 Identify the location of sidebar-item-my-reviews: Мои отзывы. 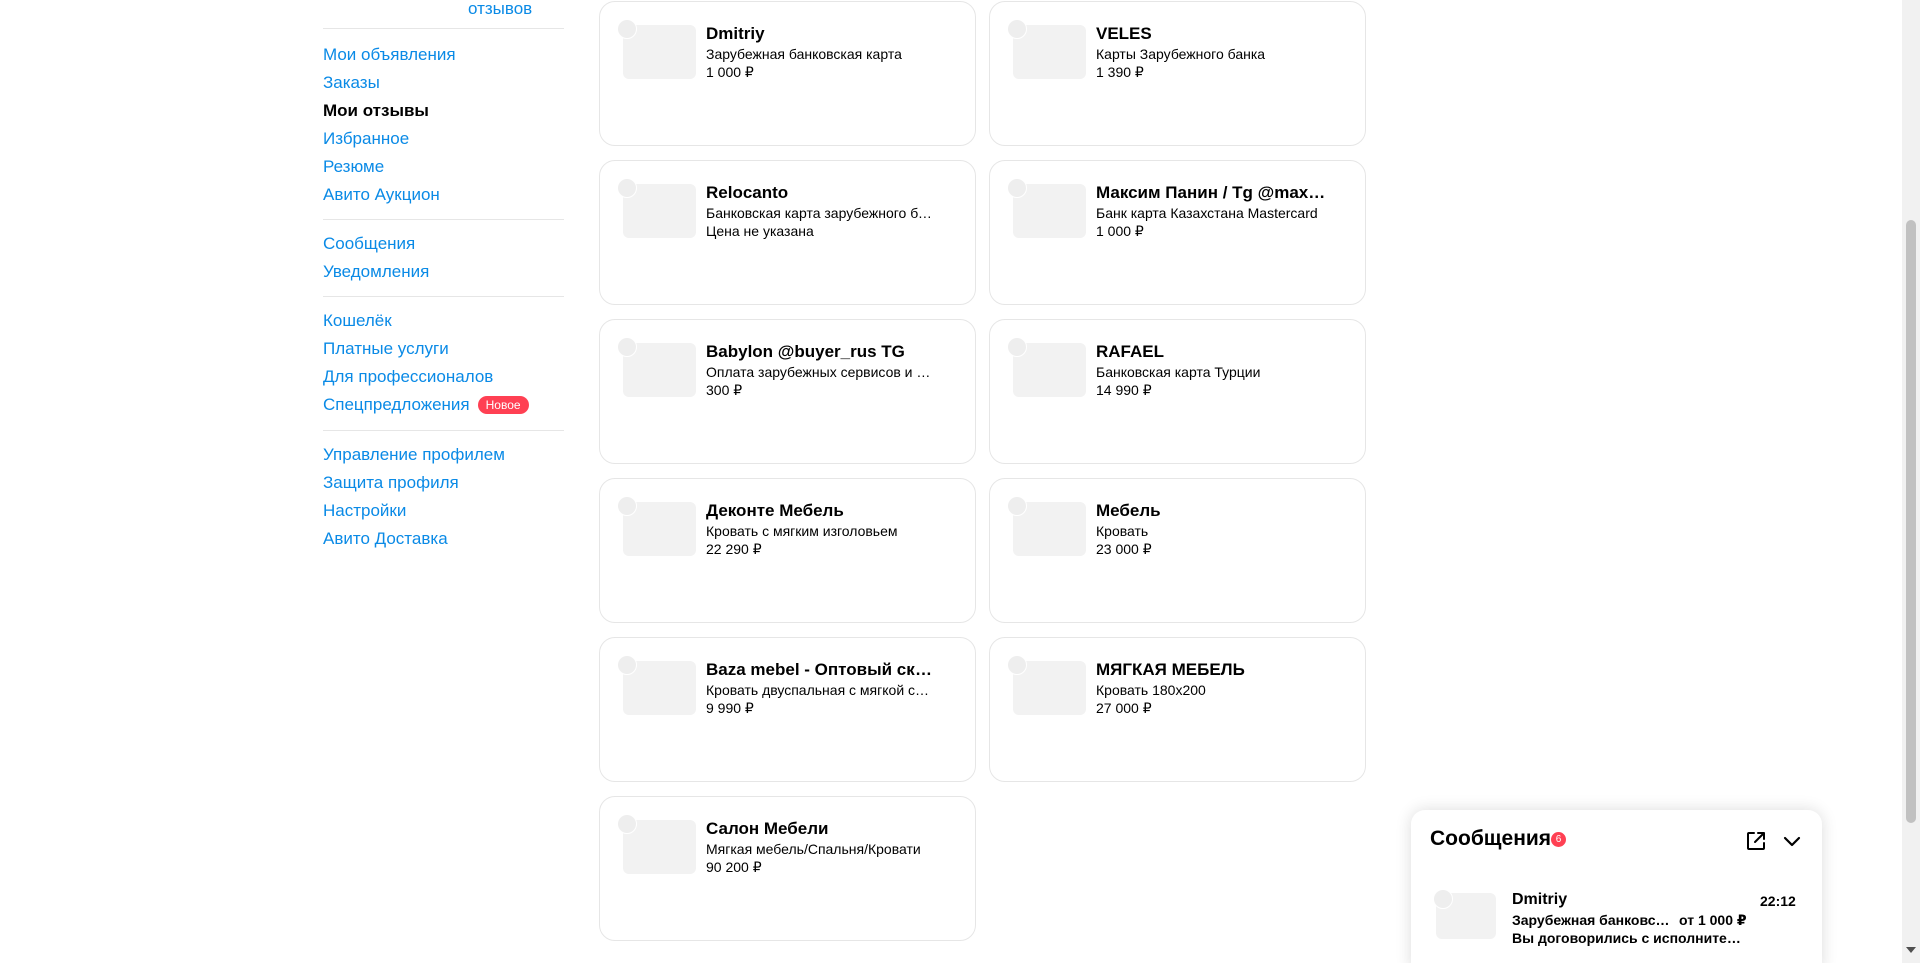
(443, 111).